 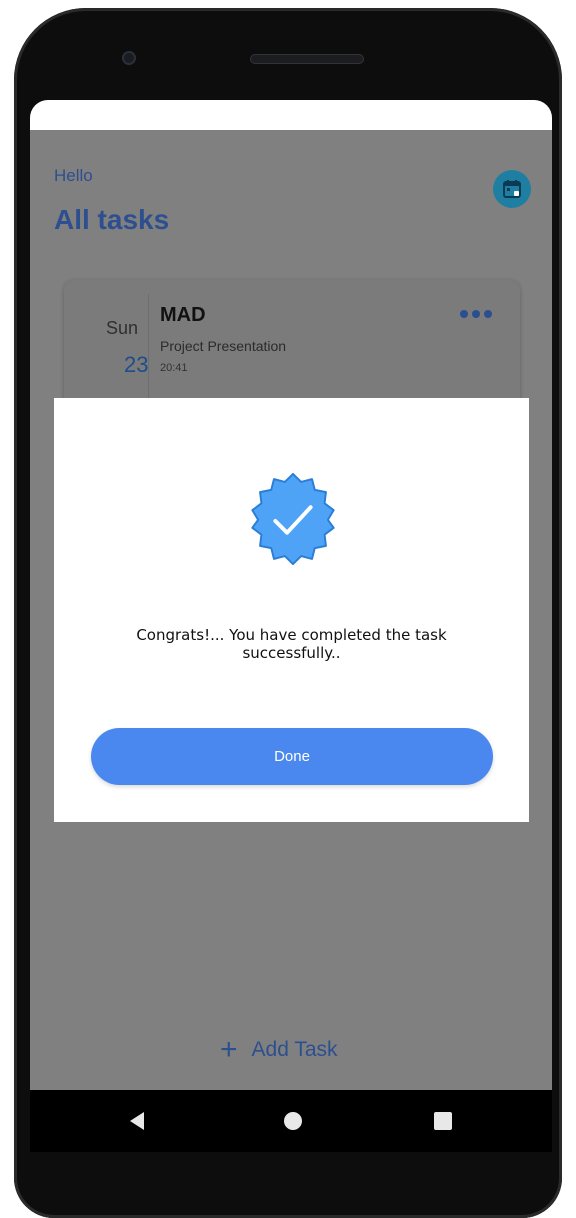 I want to click on status-bar, so click(x=291, y=115).